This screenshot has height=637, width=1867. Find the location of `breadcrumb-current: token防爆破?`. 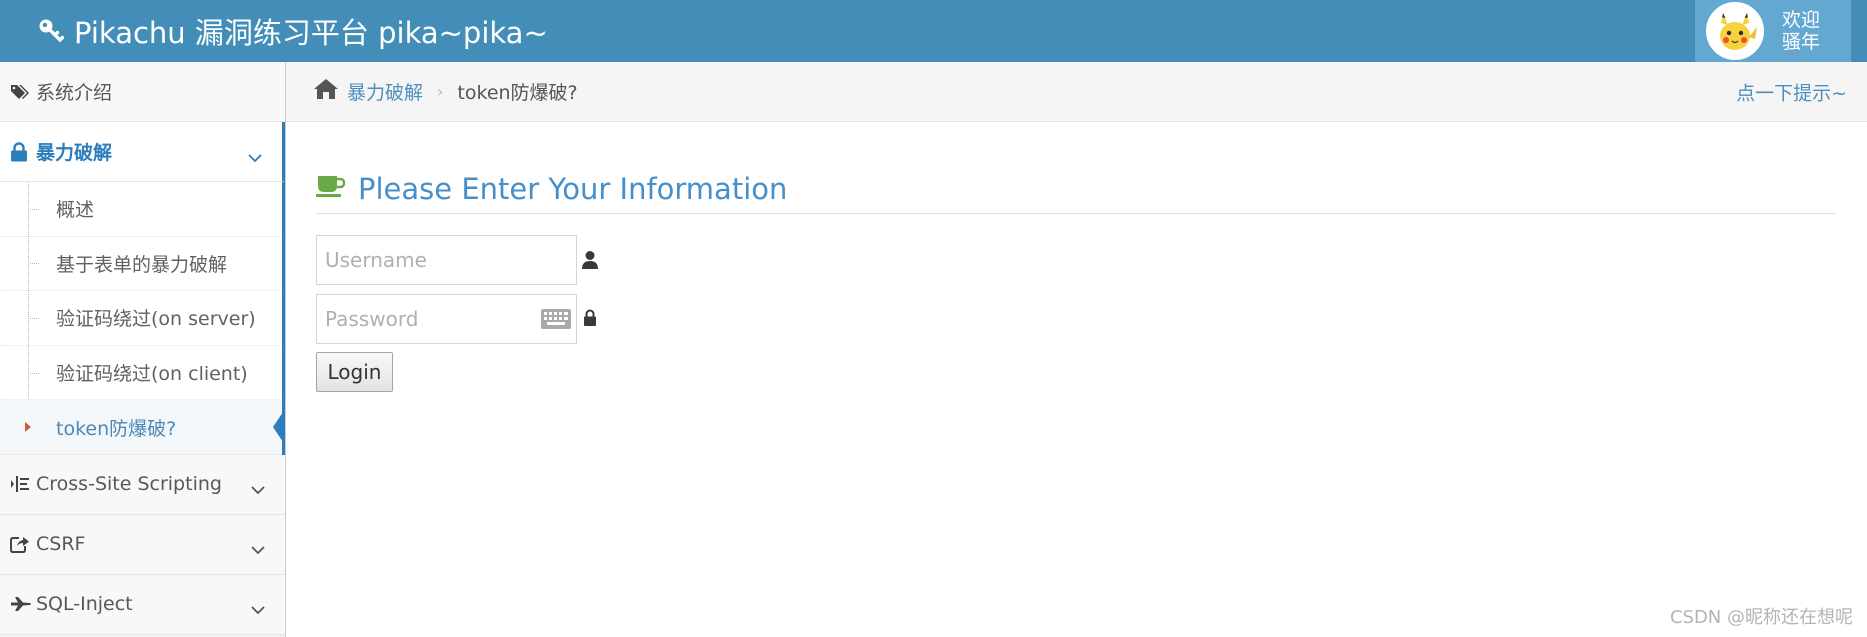

breadcrumb-current: token防爆破? is located at coordinates (517, 93).